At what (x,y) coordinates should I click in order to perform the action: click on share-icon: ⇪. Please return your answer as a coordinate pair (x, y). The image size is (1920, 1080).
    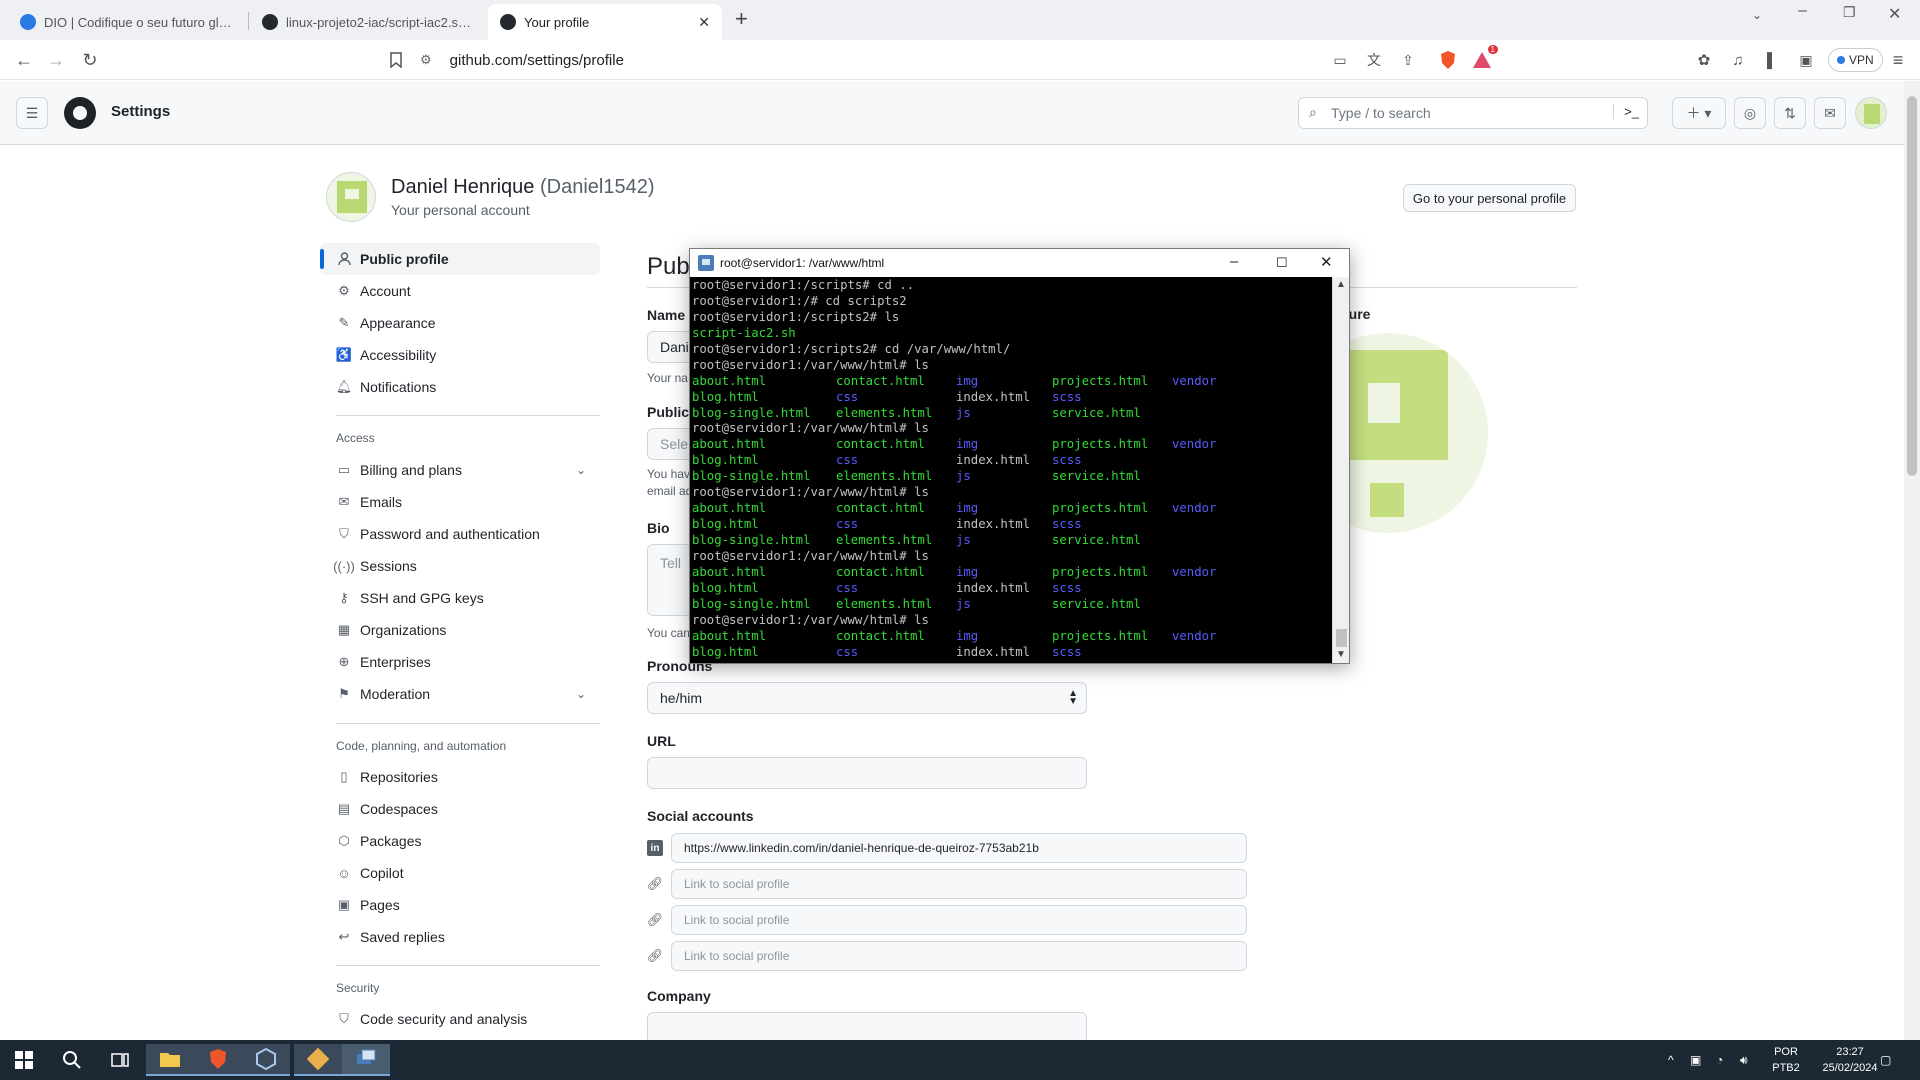
    Looking at the image, I should click on (1408, 60).